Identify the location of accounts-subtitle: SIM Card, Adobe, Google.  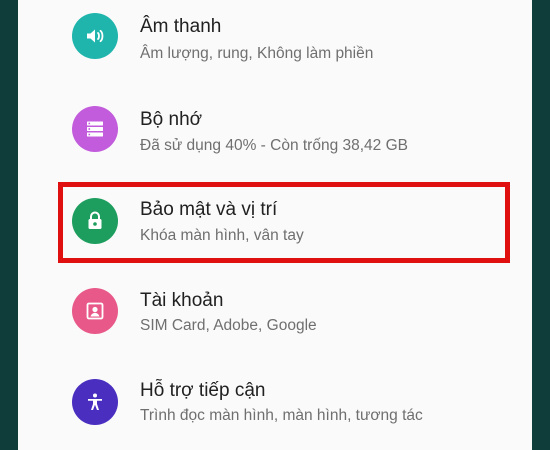
(228, 325).